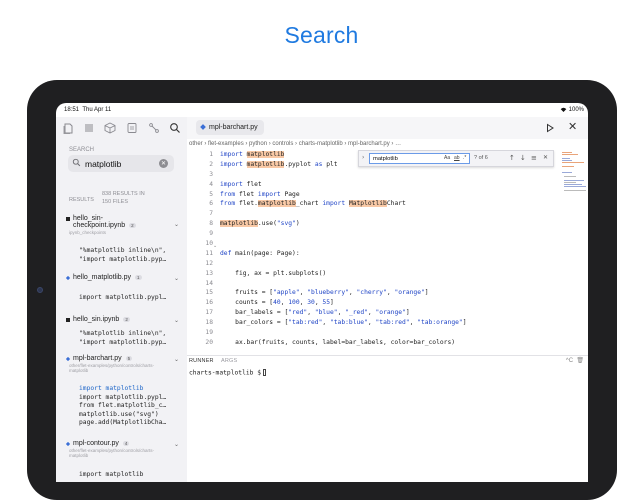  I want to click on minimap, so click(574, 252).